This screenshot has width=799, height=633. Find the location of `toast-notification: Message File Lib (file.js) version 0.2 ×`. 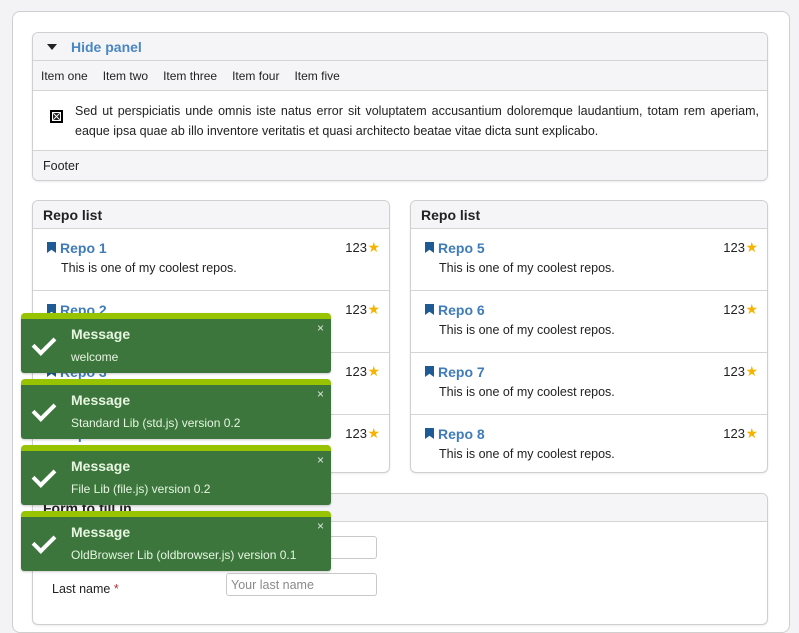

toast-notification: Message File Lib (file.js) version 0.2 × is located at coordinates (176, 475).